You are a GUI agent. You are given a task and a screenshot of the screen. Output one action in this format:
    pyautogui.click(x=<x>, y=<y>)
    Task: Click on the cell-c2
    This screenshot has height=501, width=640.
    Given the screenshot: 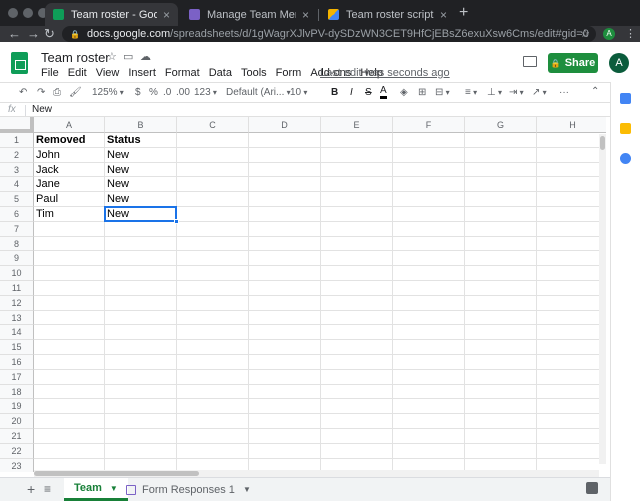 What is the action you would take?
    pyautogui.click(x=213, y=155)
    